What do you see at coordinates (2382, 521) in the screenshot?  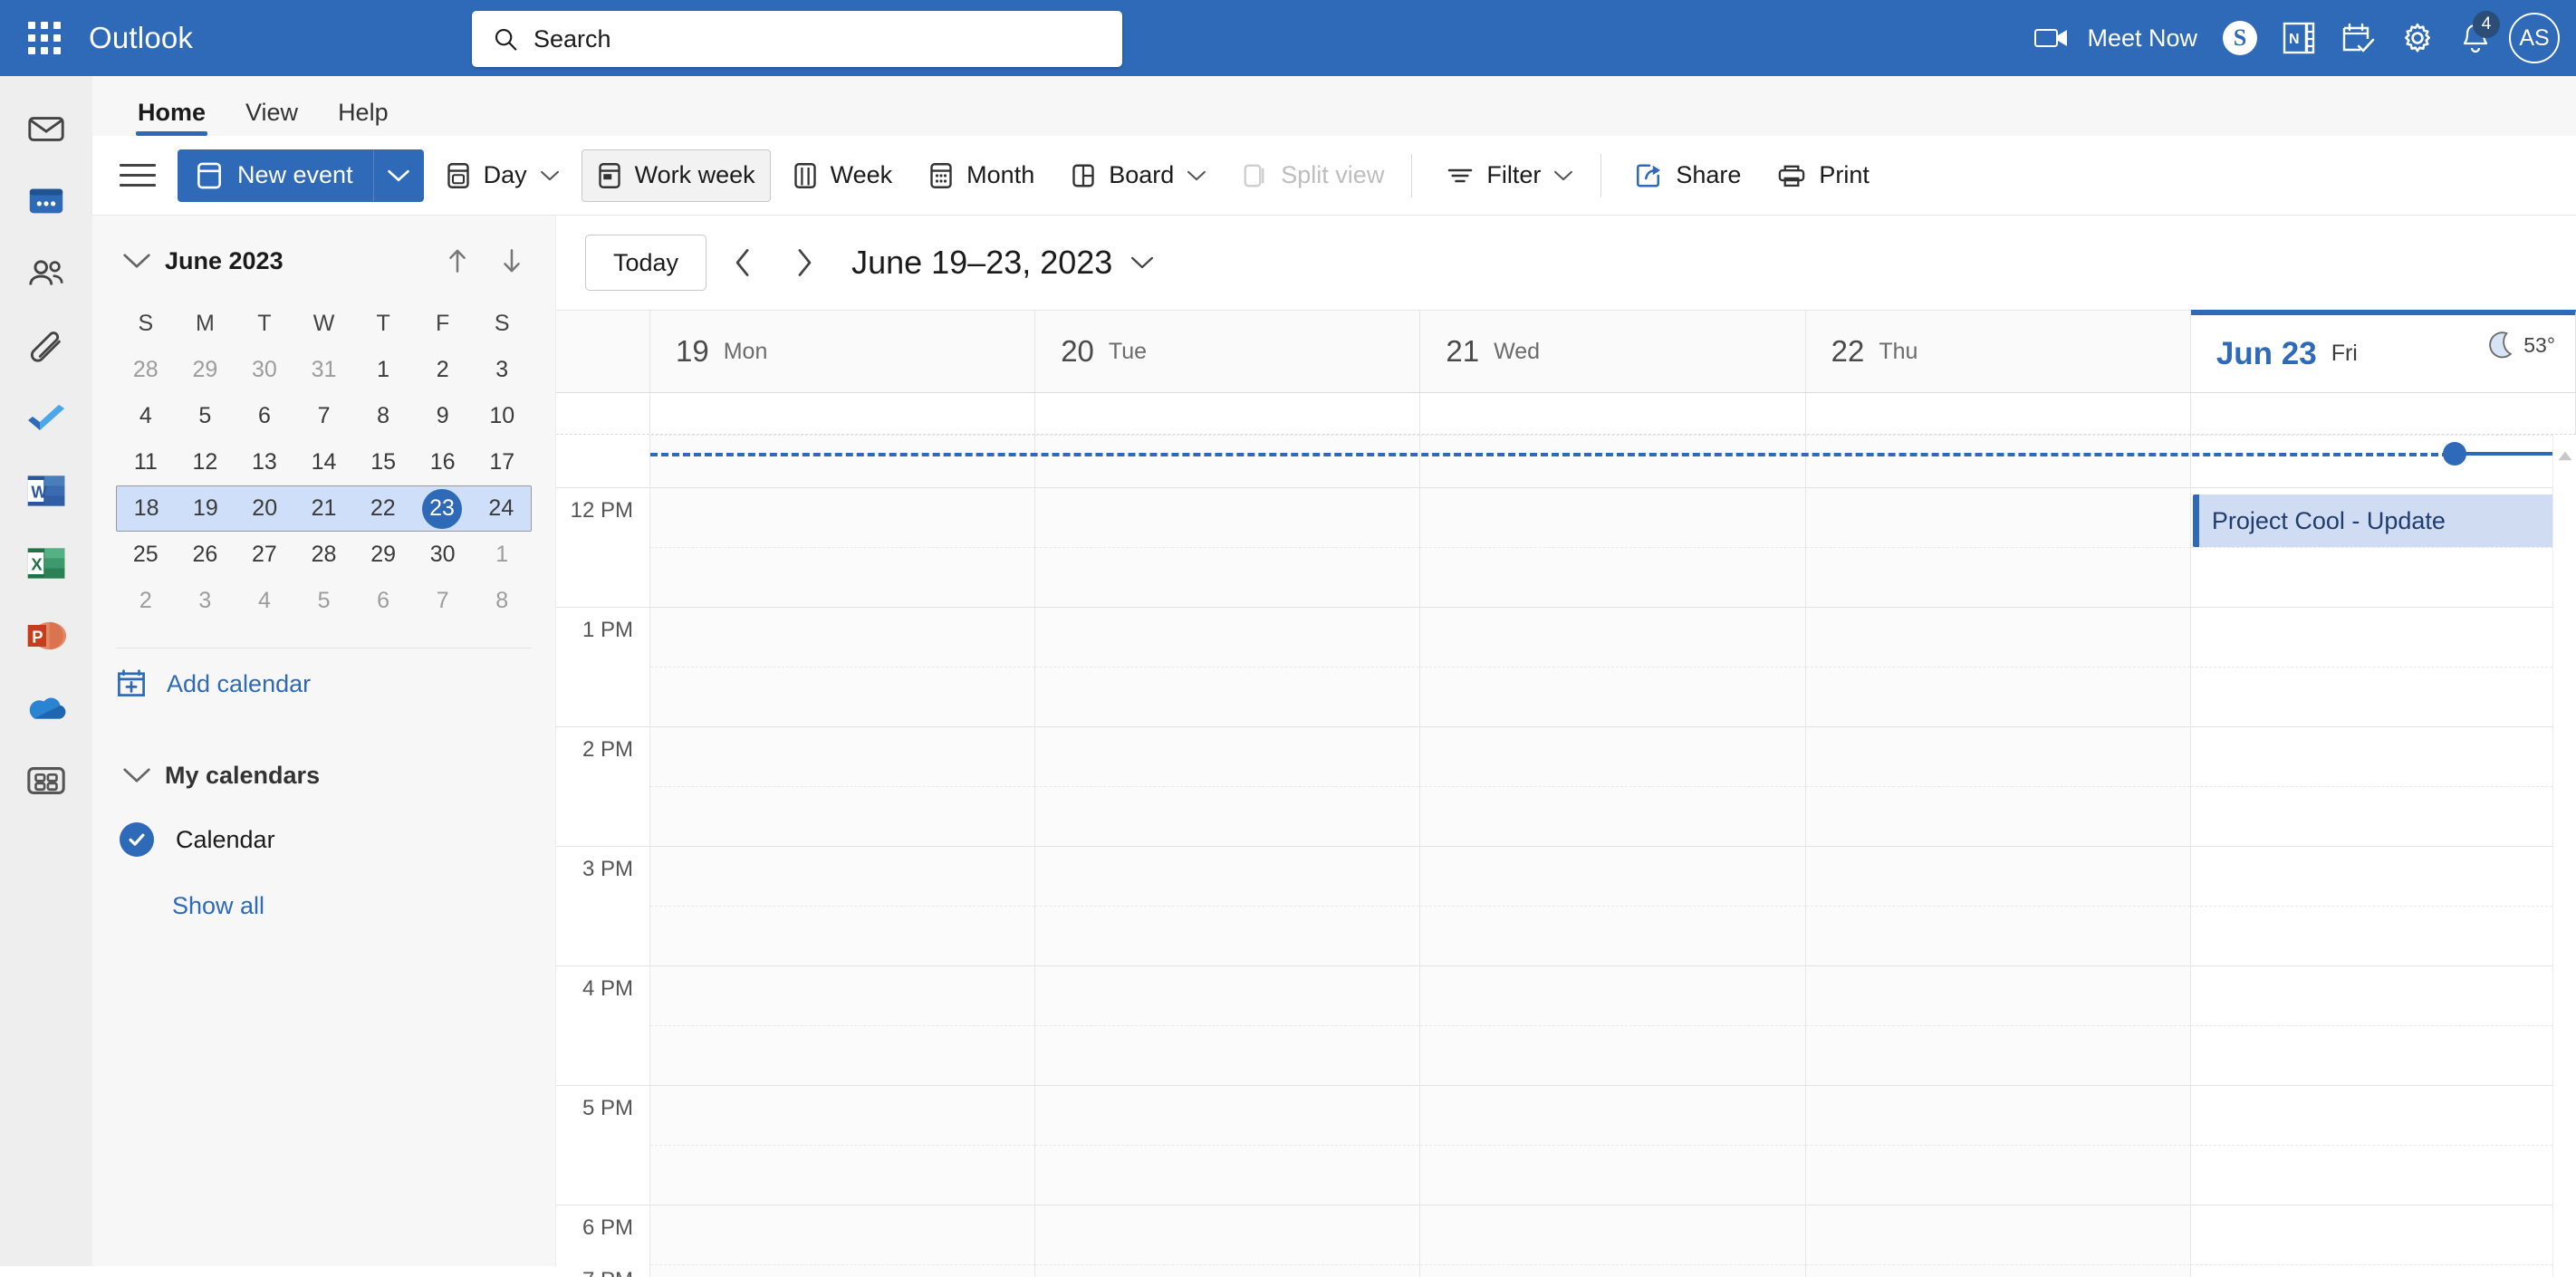 I see `calendar-event: Project Cool - Update` at bounding box center [2382, 521].